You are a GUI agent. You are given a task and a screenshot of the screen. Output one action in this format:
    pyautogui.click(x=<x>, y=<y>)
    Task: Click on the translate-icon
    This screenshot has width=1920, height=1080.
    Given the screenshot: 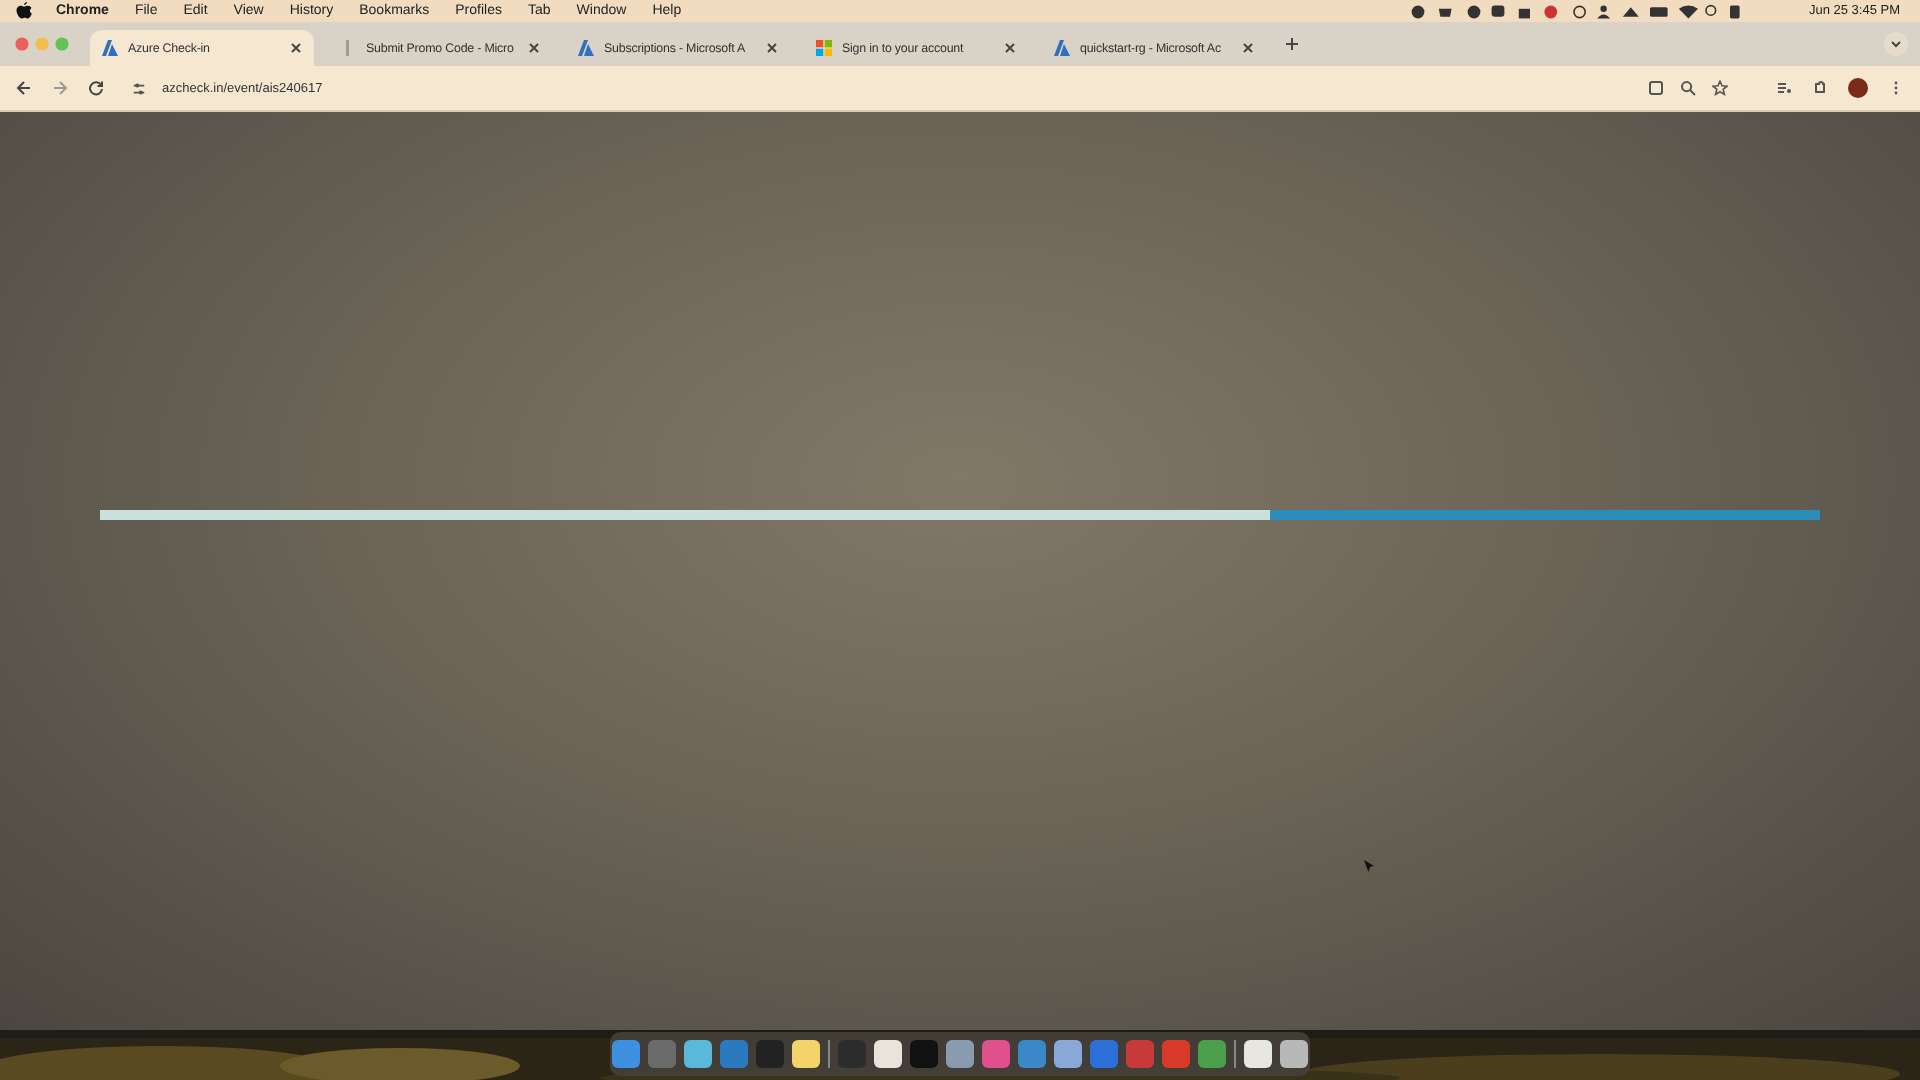 What is the action you would take?
    pyautogui.click(x=1656, y=88)
    